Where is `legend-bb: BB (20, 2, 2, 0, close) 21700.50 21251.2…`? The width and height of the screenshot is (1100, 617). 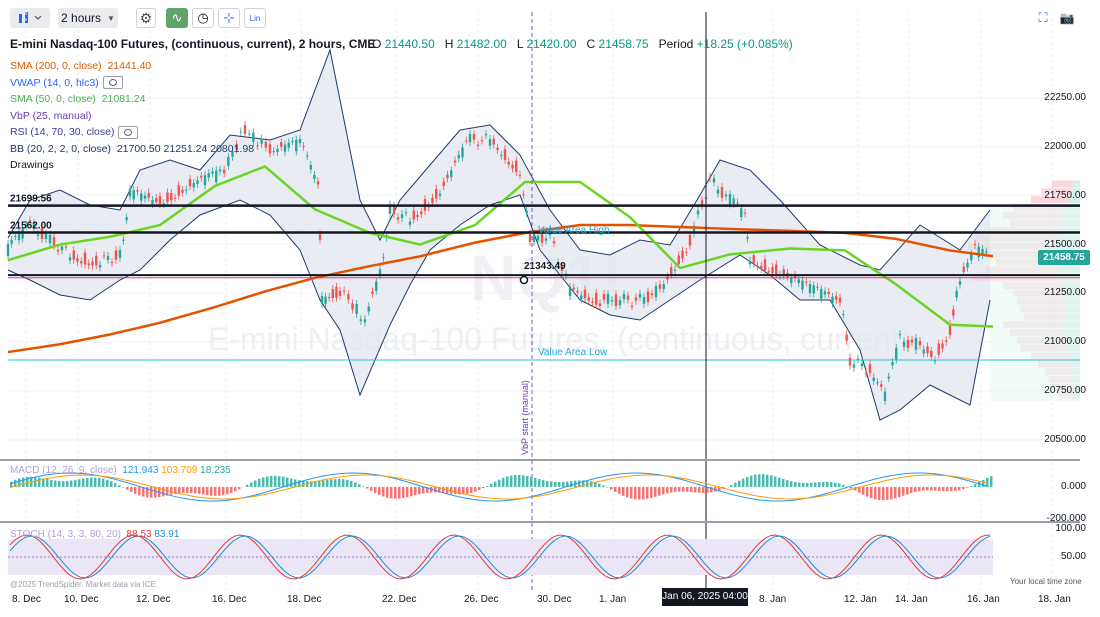
legend-bb: BB (20, 2, 2, 0, close) 21700.50 21251.2… is located at coordinates (132, 149).